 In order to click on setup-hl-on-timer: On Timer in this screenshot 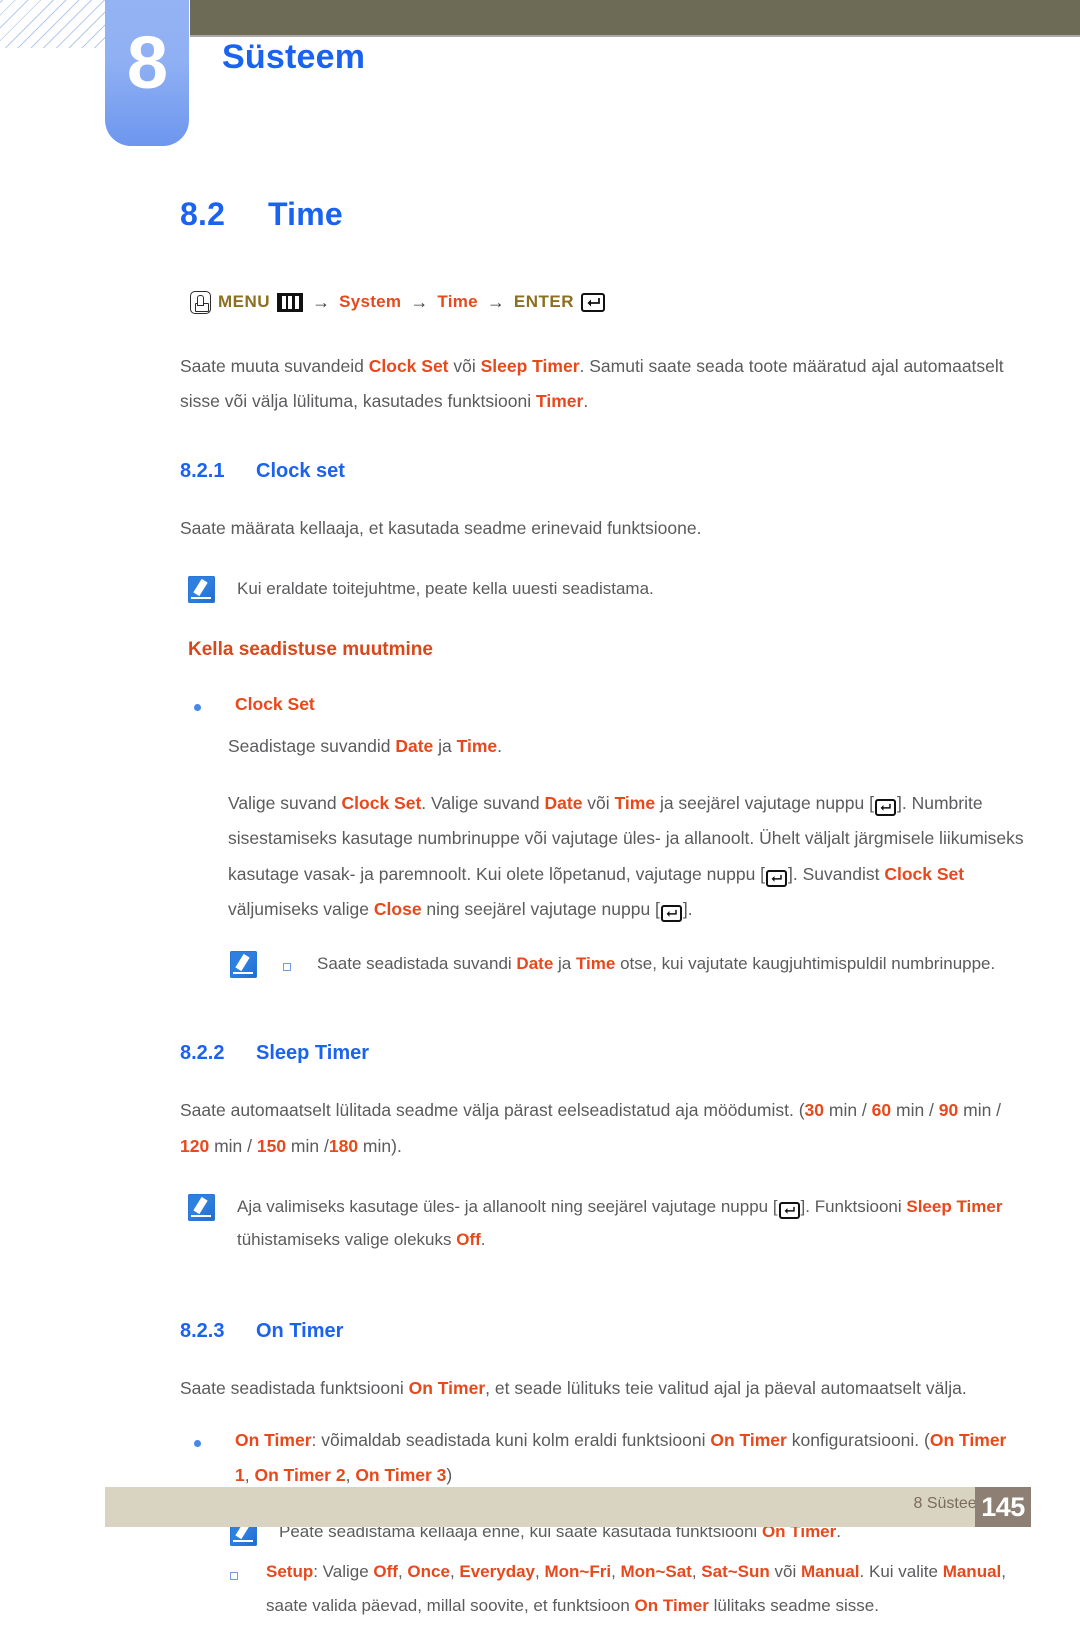, I will do `click(671, 1605)`.